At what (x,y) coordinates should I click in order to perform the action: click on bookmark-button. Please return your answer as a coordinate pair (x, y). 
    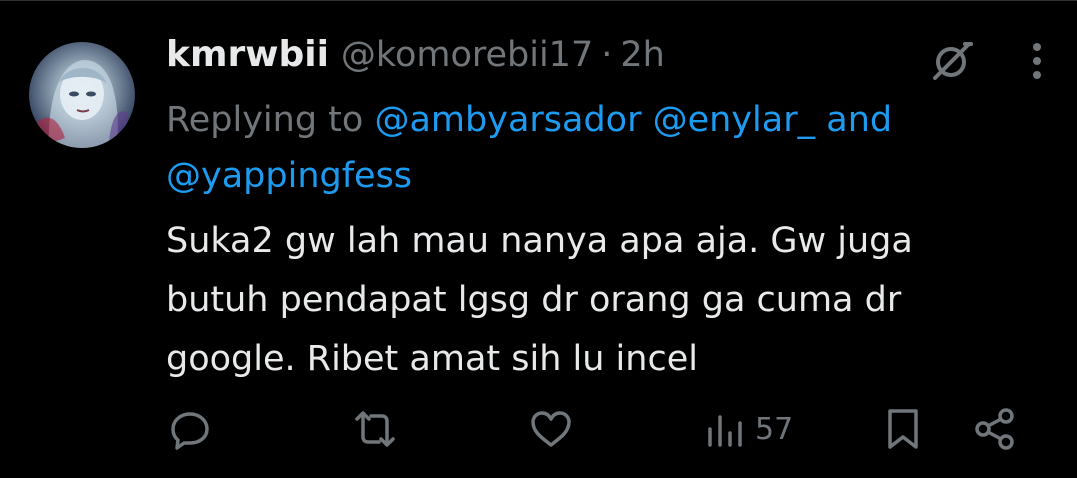
    Looking at the image, I should click on (903, 429).